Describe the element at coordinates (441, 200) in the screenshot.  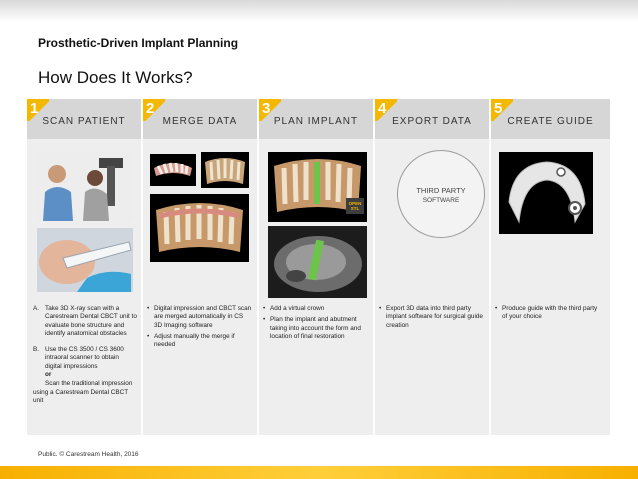
I see `software-label: SOFTWARE` at that location.